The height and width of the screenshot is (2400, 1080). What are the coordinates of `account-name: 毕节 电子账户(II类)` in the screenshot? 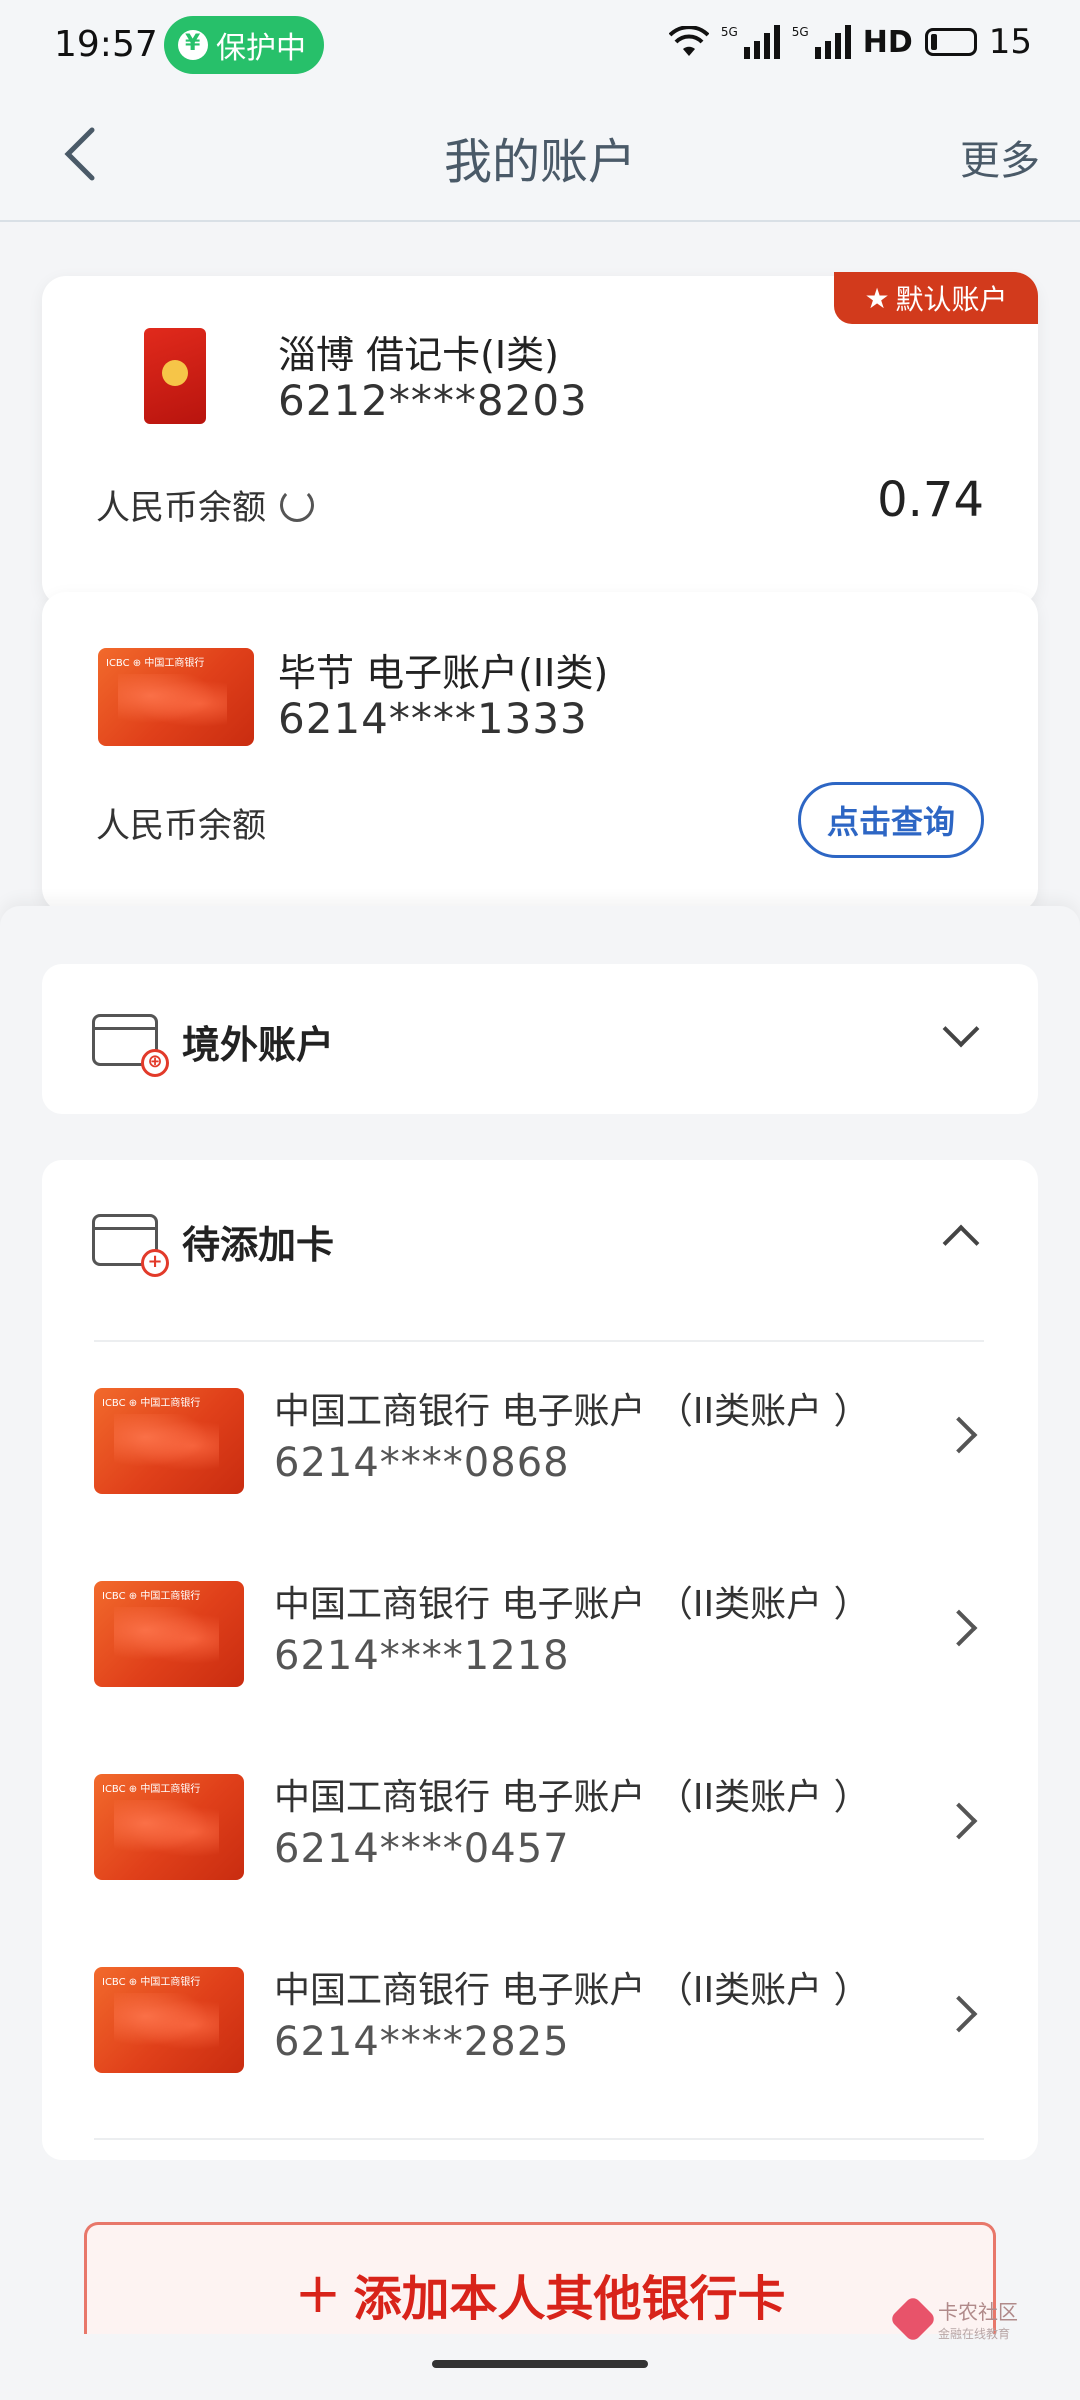 It's located at (443, 673).